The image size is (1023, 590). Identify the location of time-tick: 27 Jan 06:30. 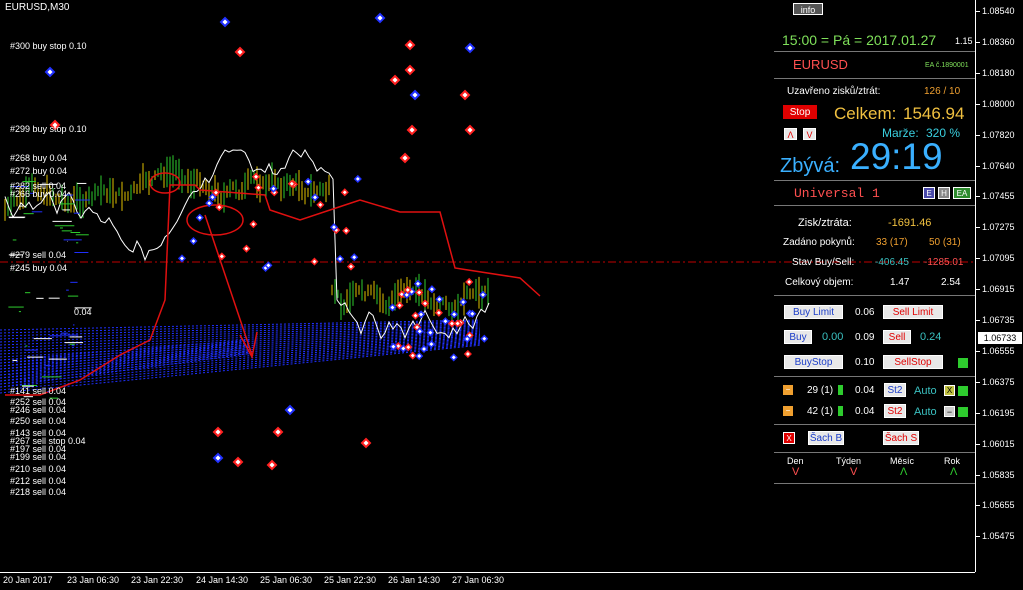
(478, 580).